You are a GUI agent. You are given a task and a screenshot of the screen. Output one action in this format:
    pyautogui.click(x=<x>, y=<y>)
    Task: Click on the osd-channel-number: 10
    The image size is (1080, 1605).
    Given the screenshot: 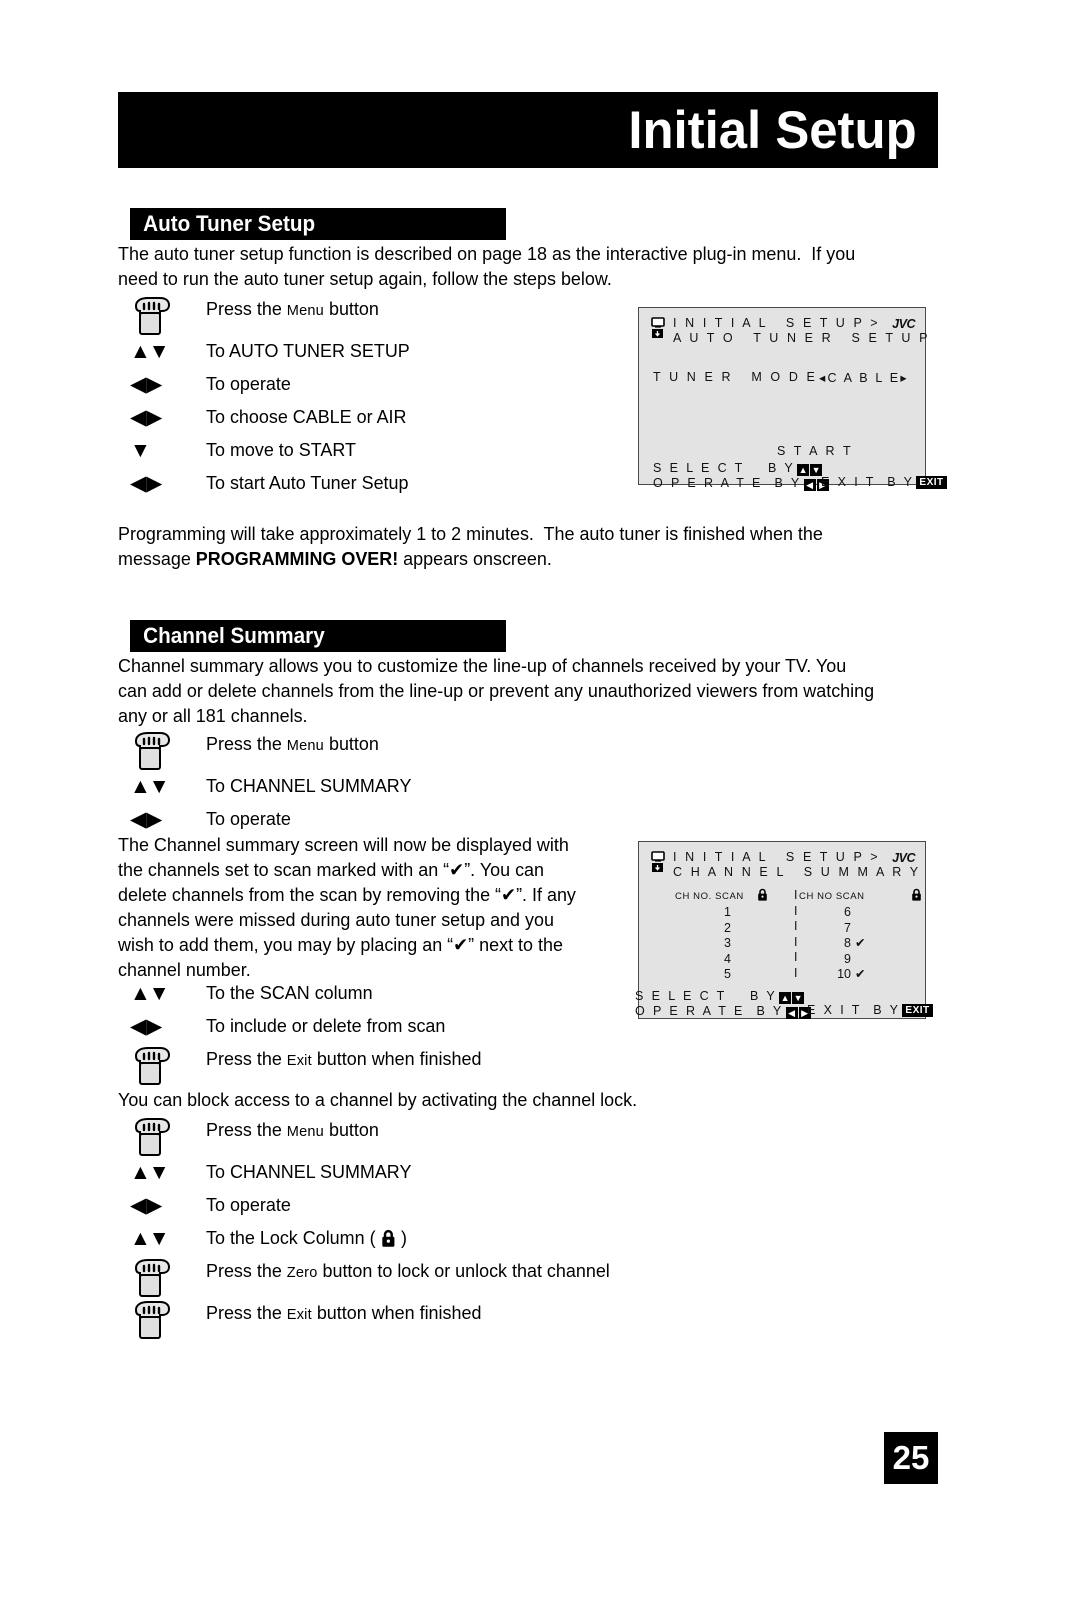 What is the action you would take?
    pyautogui.click(x=844, y=974)
    